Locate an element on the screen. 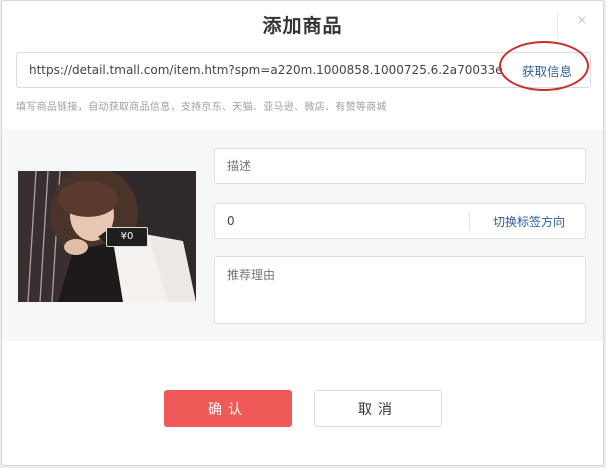 The width and height of the screenshot is (606, 468). price-tag: ¥0 is located at coordinates (123, 237).